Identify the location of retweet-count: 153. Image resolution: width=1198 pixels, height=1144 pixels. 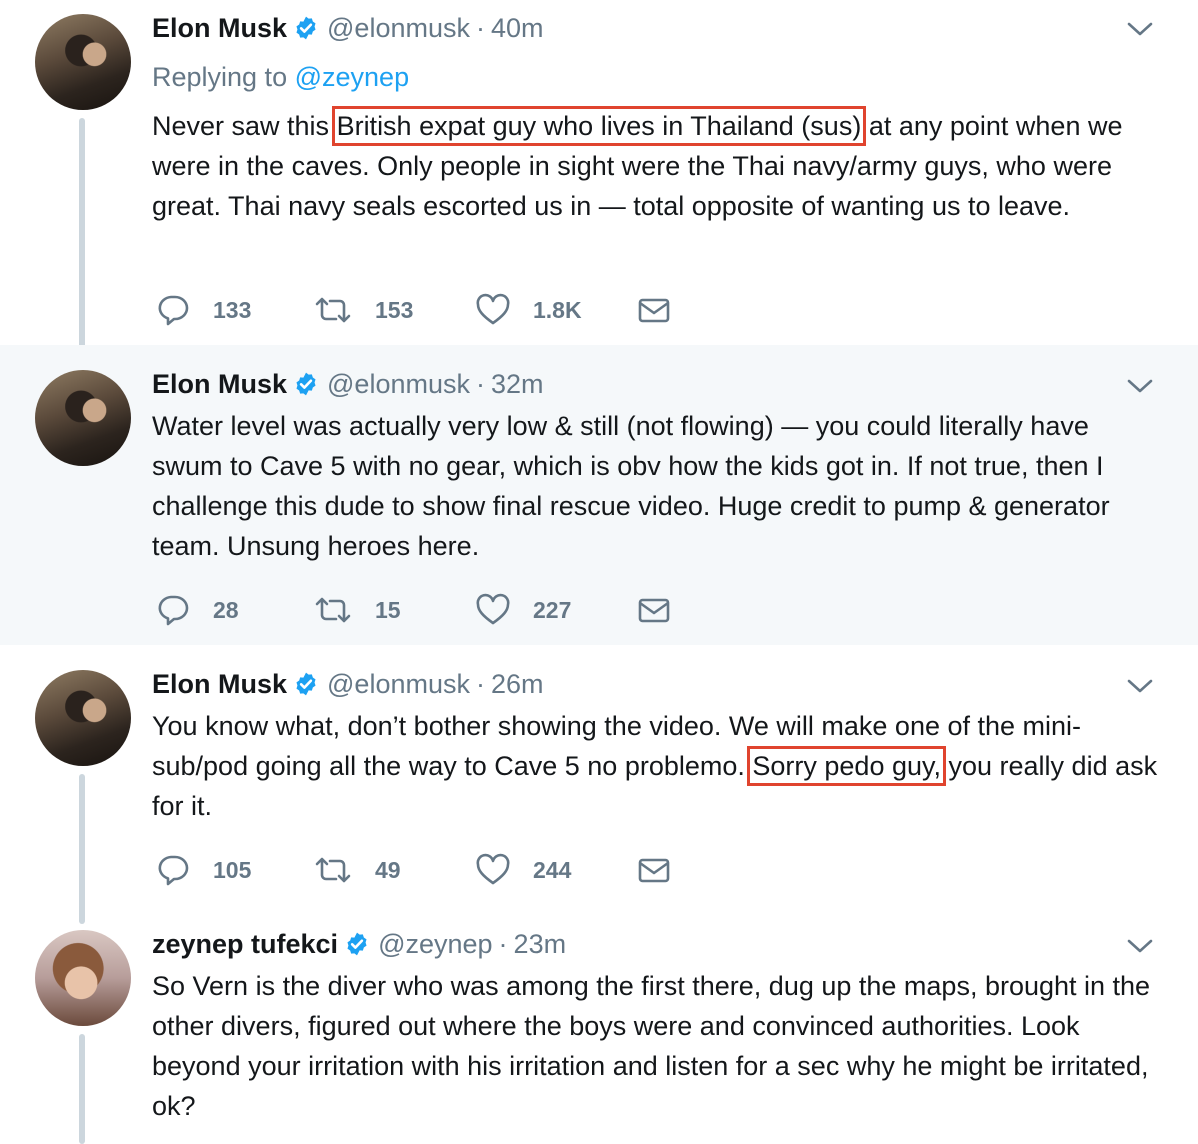
(394, 309).